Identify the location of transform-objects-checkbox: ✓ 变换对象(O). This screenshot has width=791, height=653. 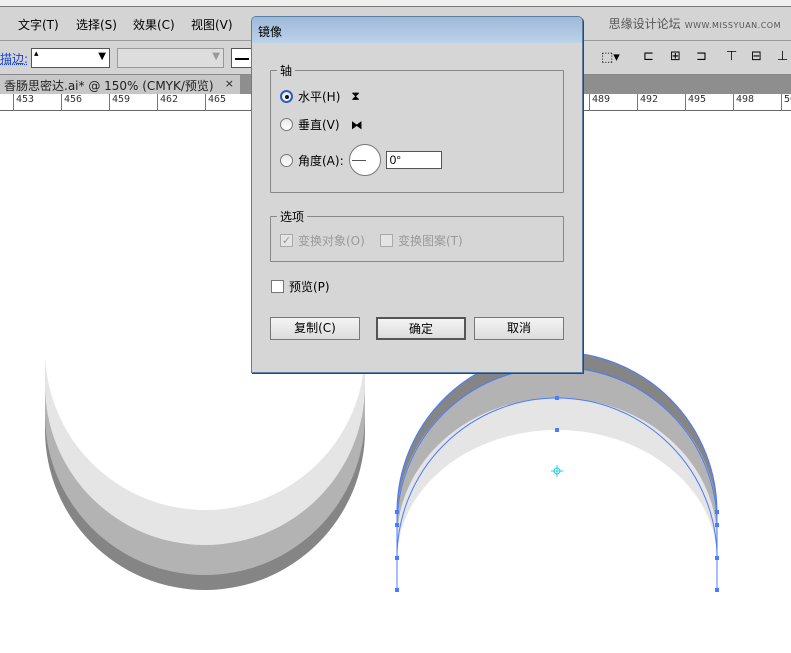
(322, 240).